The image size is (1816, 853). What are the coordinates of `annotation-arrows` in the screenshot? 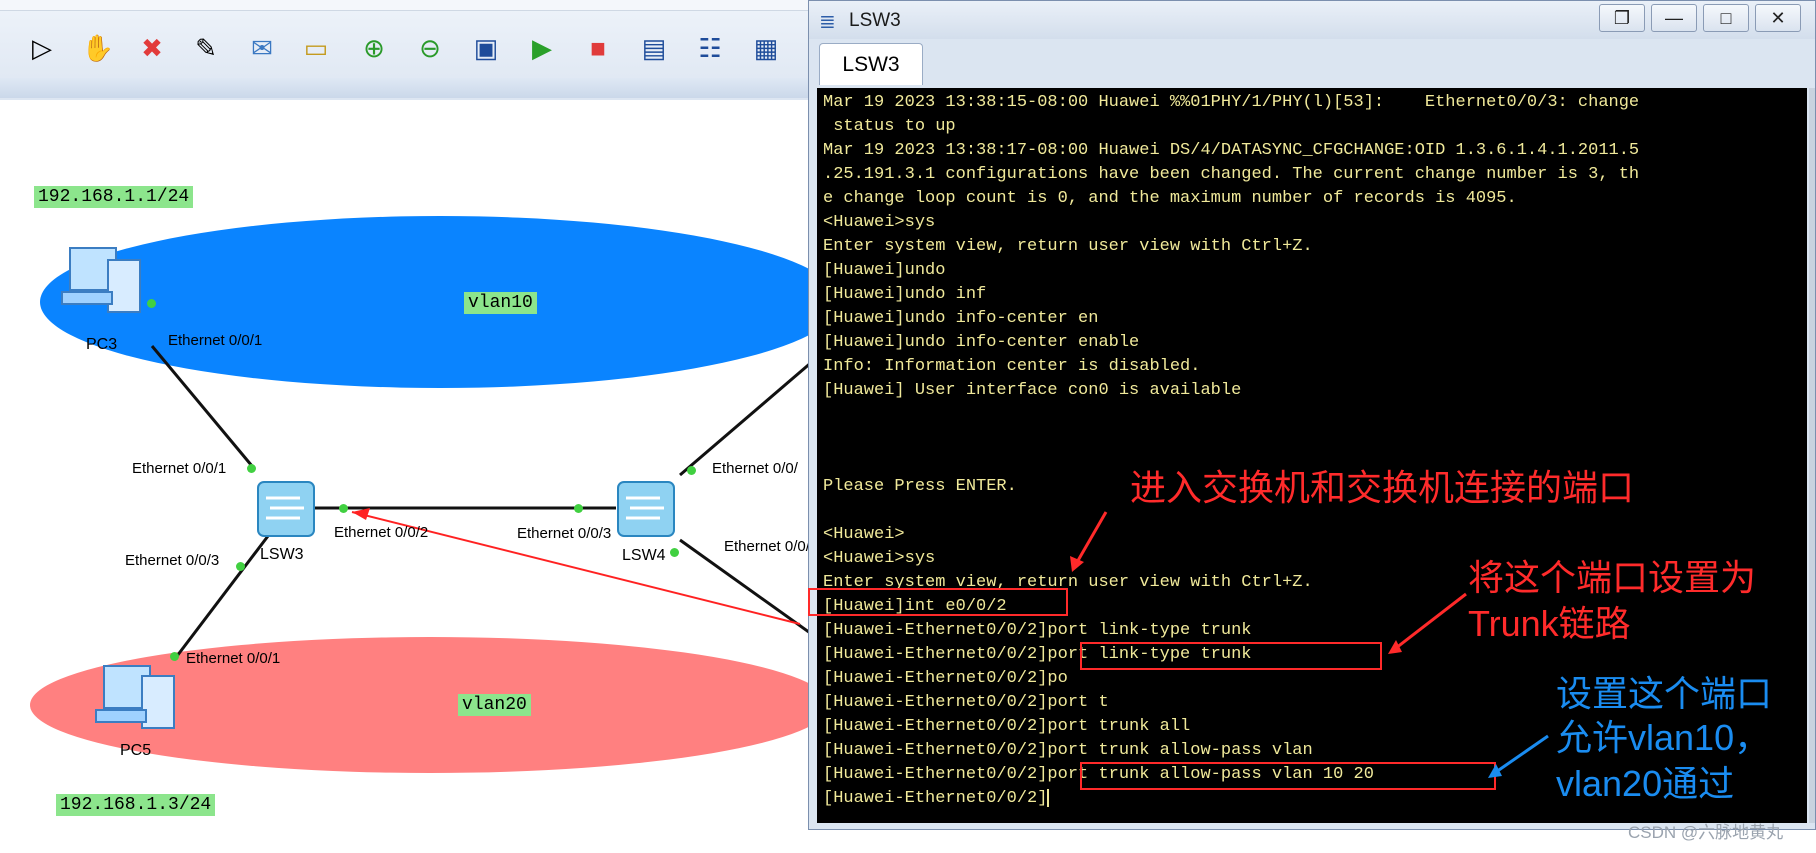 It's located at (1309, 644).